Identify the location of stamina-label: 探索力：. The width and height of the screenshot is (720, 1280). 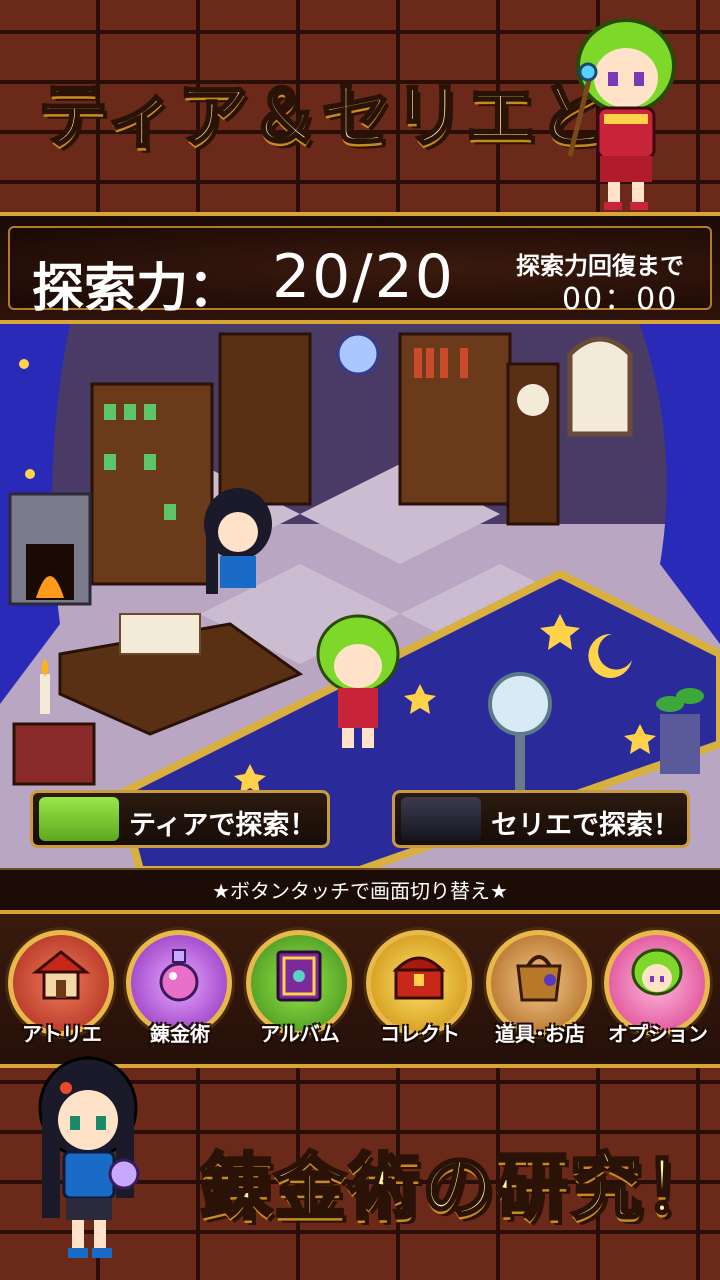
(136, 289).